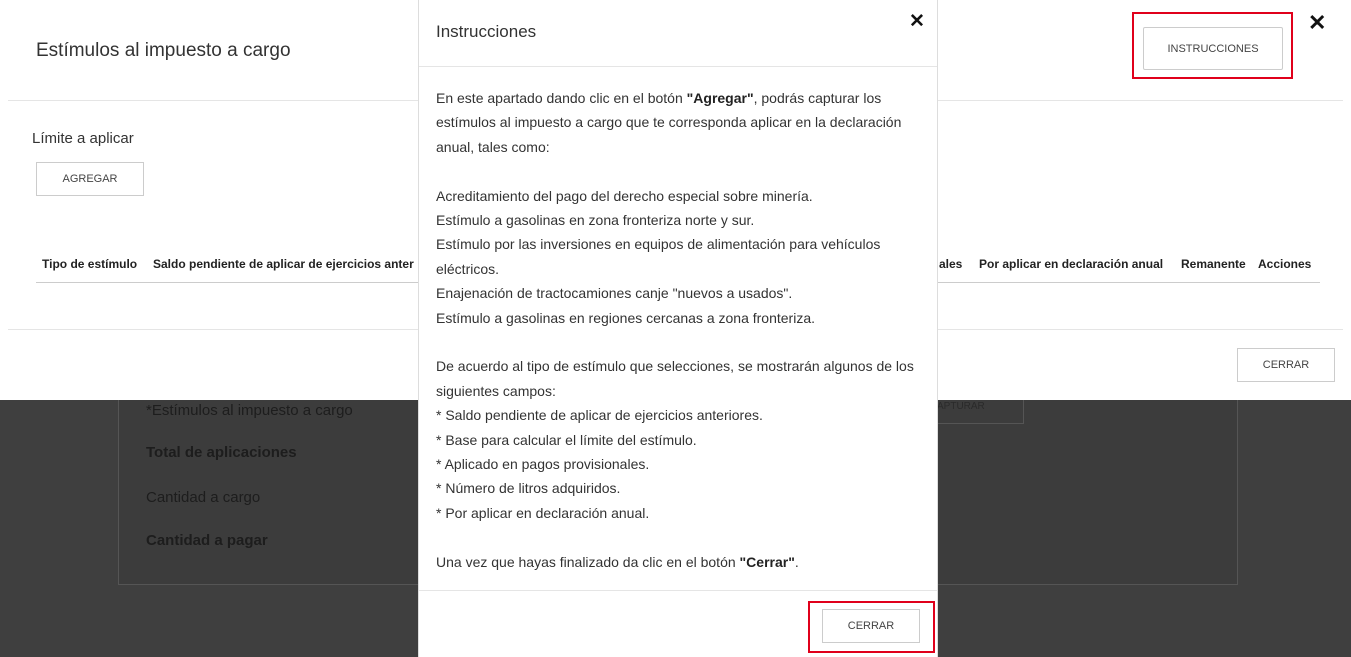 The image size is (1351, 657). Describe the element at coordinates (767, 561) in the screenshot. I see `bold-text: "Cerrar"` at that location.